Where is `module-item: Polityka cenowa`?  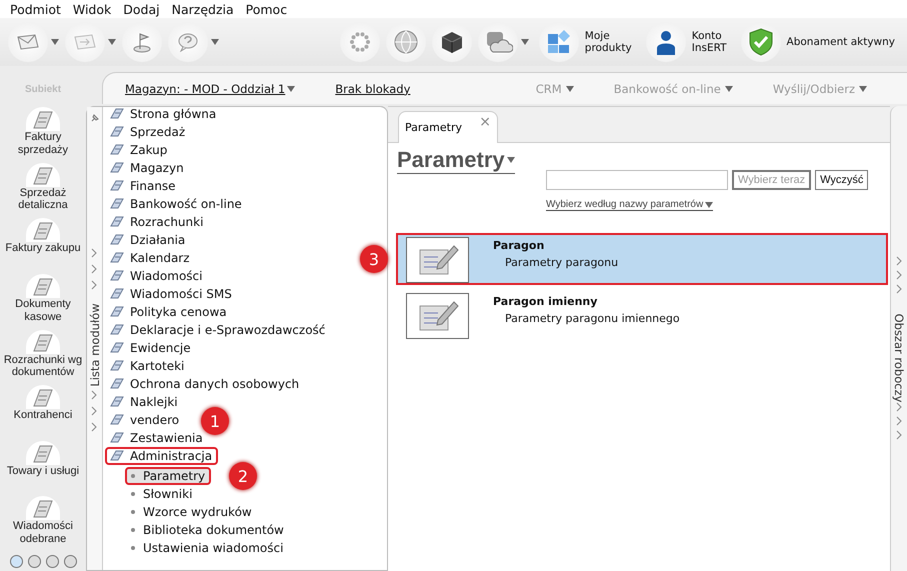
module-item: Polityka cenowa is located at coordinates (169, 312).